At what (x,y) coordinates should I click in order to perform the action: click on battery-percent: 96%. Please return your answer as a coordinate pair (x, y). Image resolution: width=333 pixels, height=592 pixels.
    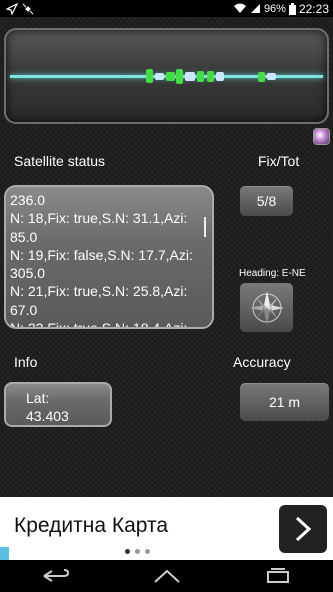
    Looking at the image, I should click on (274, 8).